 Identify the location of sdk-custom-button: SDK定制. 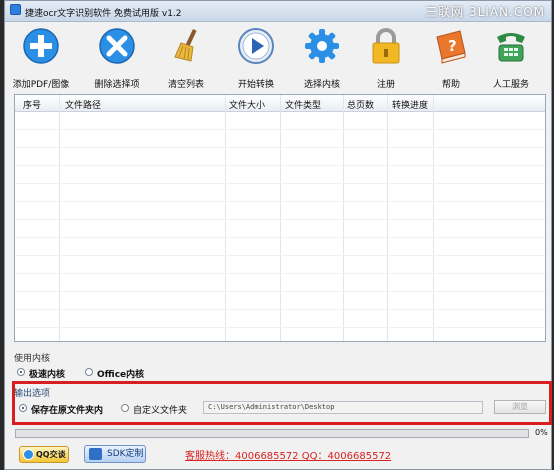
(115, 454).